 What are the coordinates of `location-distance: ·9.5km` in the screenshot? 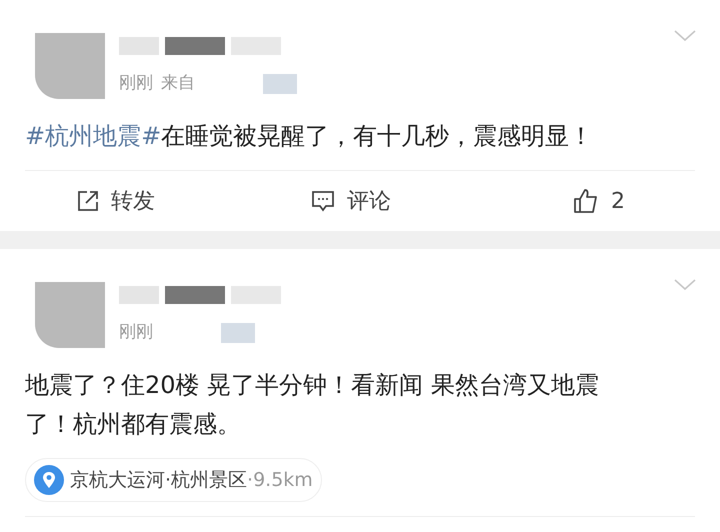 It's located at (280, 480).